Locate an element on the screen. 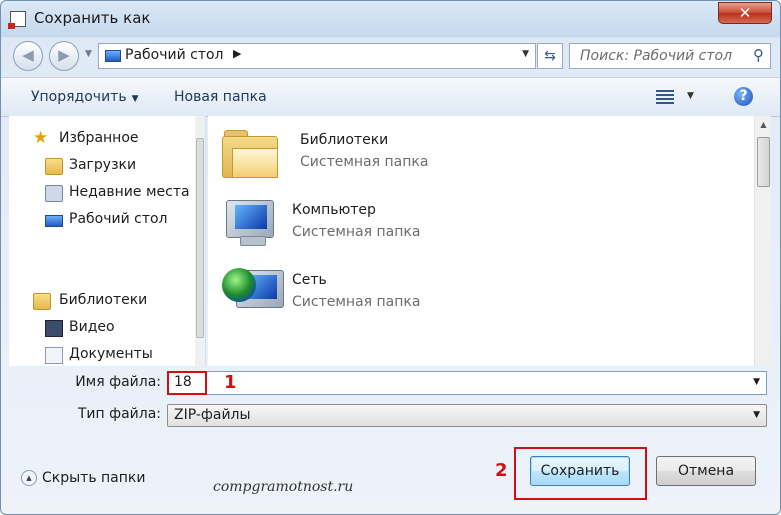 Image resolution: width=781 pixels, height=515 pixels. title-bar: Сохранить как ✕ is located at coordinates (390, 19).